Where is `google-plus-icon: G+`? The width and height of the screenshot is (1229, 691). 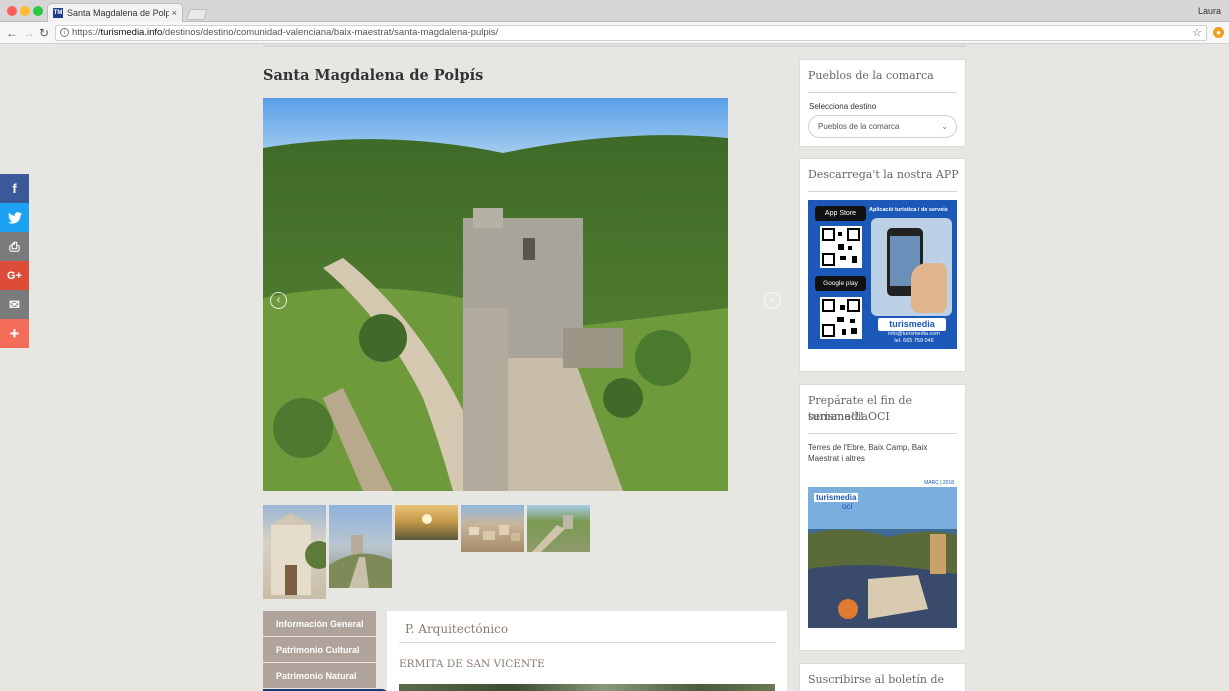 google-plus-icon: G+ is located at coordinates (14, 275).